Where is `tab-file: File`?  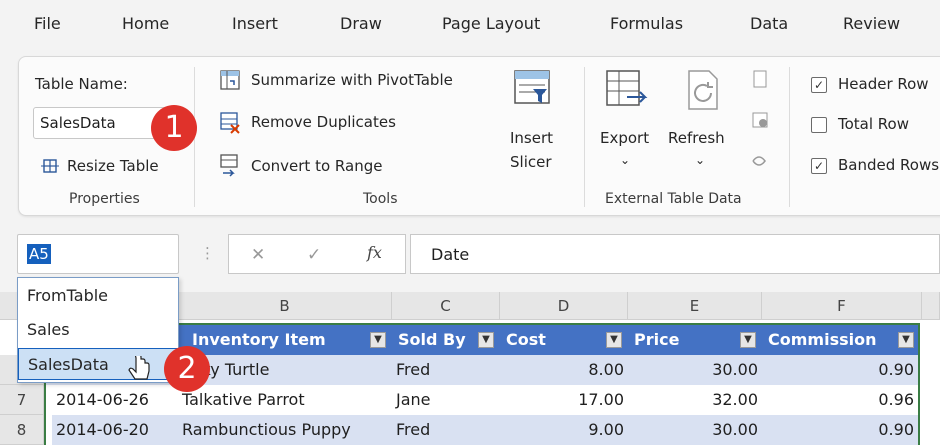
tab-file: File is located at coordinates (47, 23).